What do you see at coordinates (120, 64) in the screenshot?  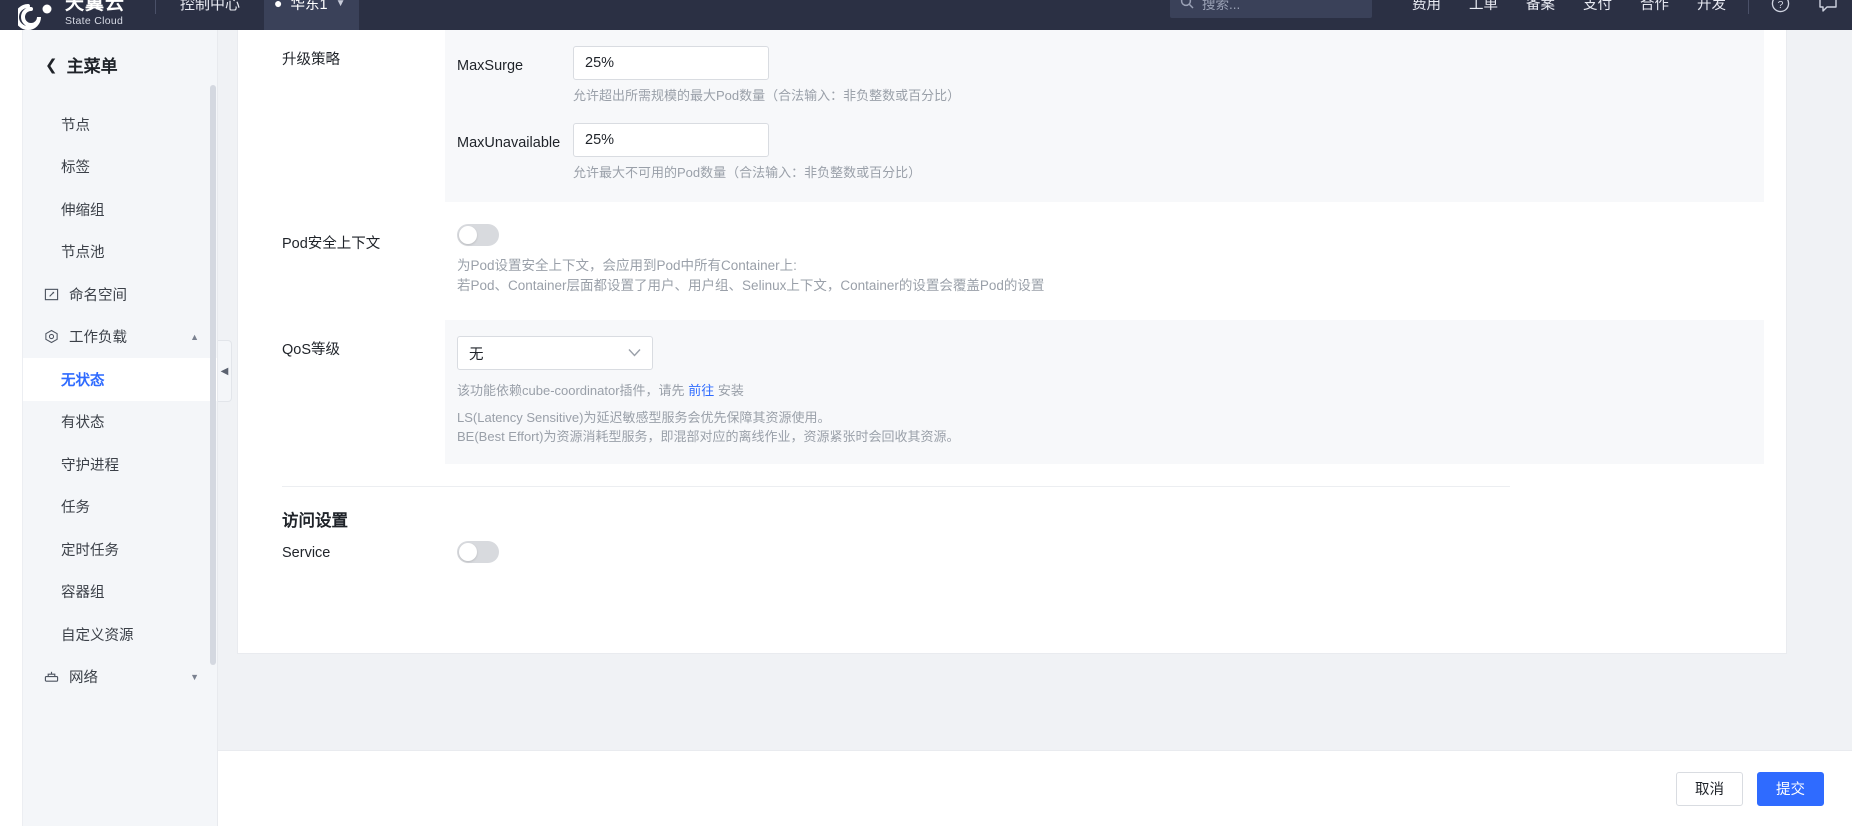 I see `sidebar-back-to-main-menu: ❮ 主菜单` at bounding box center [120, 64].